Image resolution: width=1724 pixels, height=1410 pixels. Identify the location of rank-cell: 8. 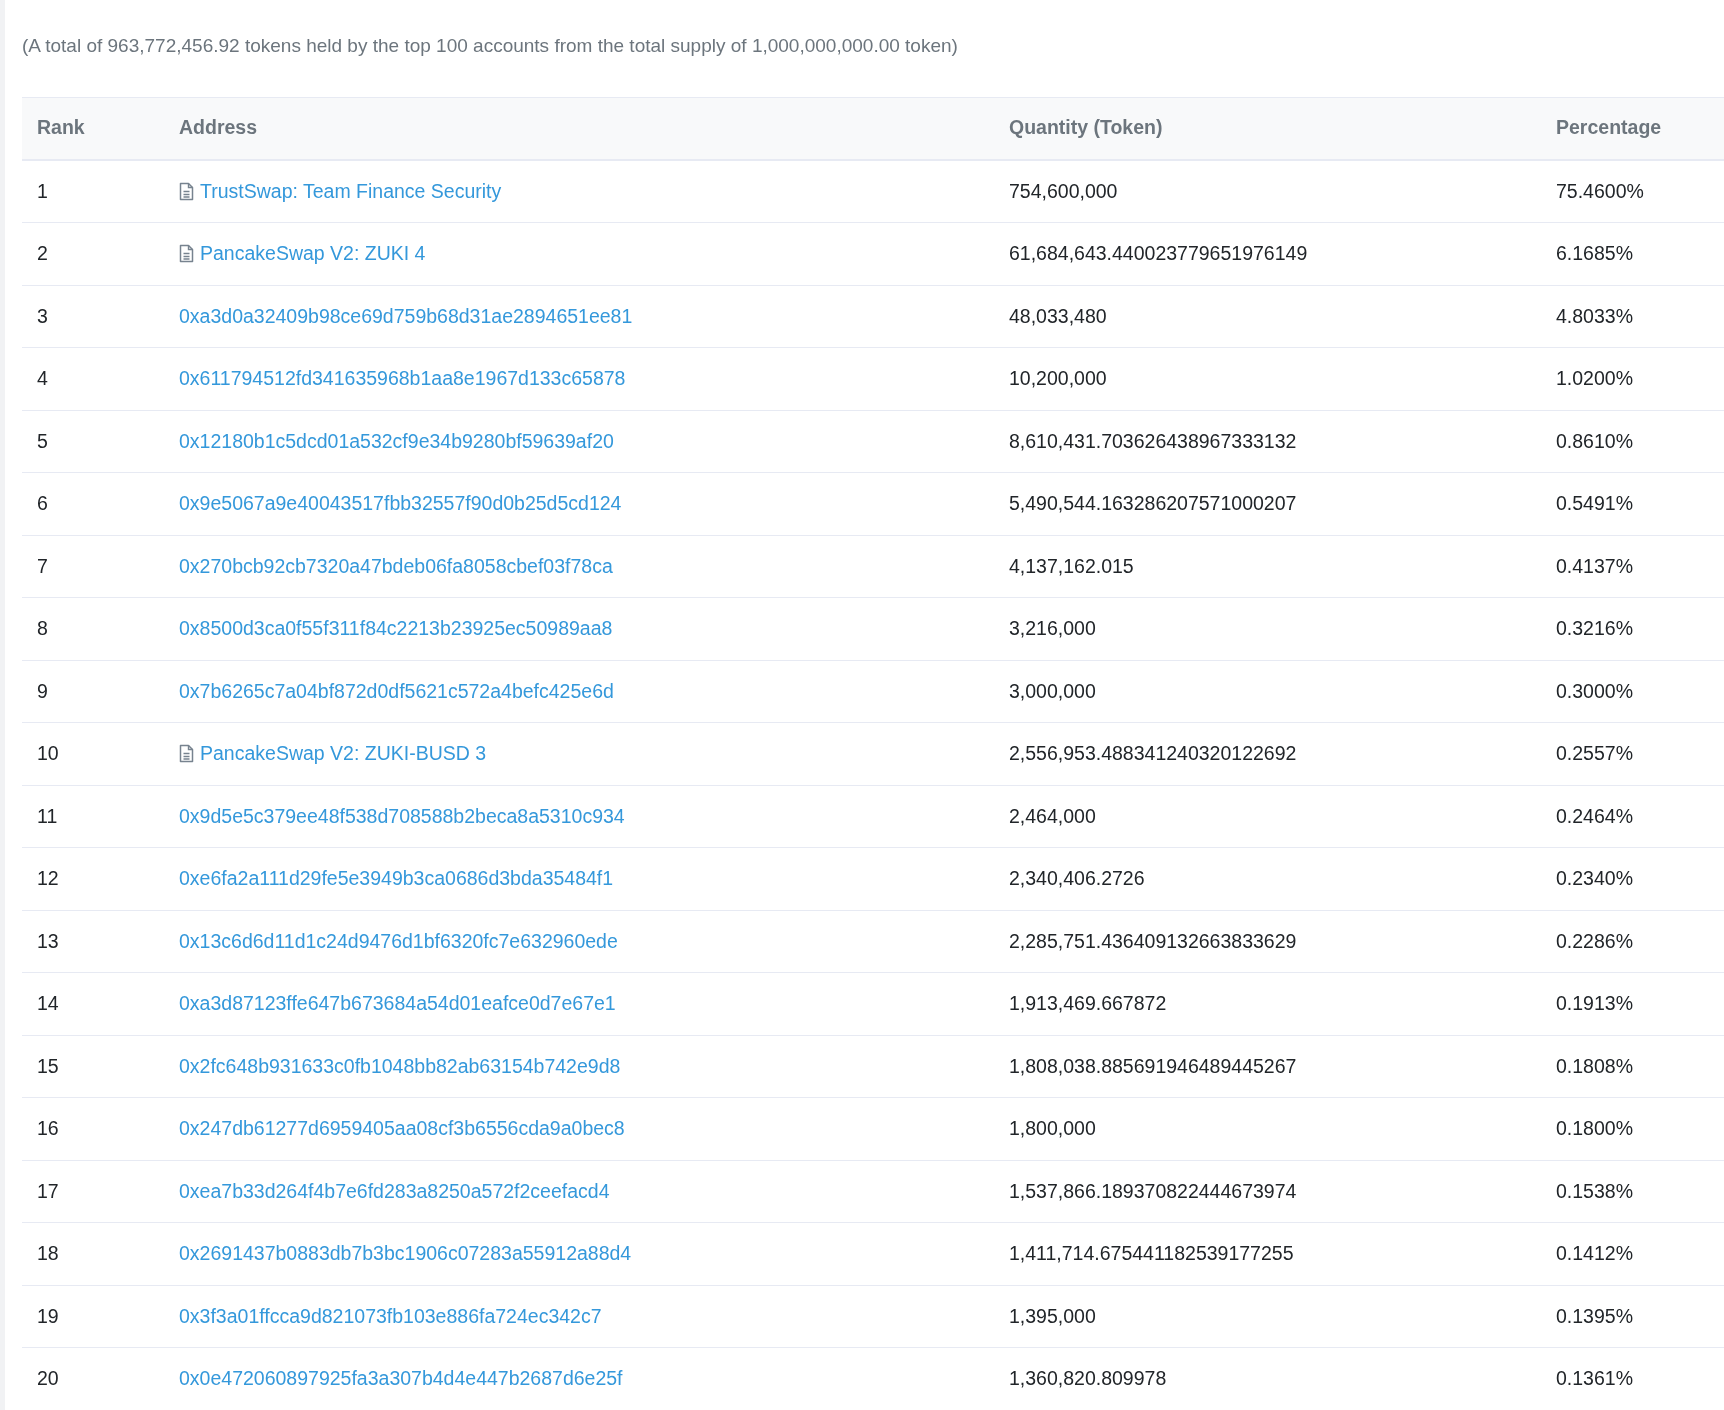
(42, 628).